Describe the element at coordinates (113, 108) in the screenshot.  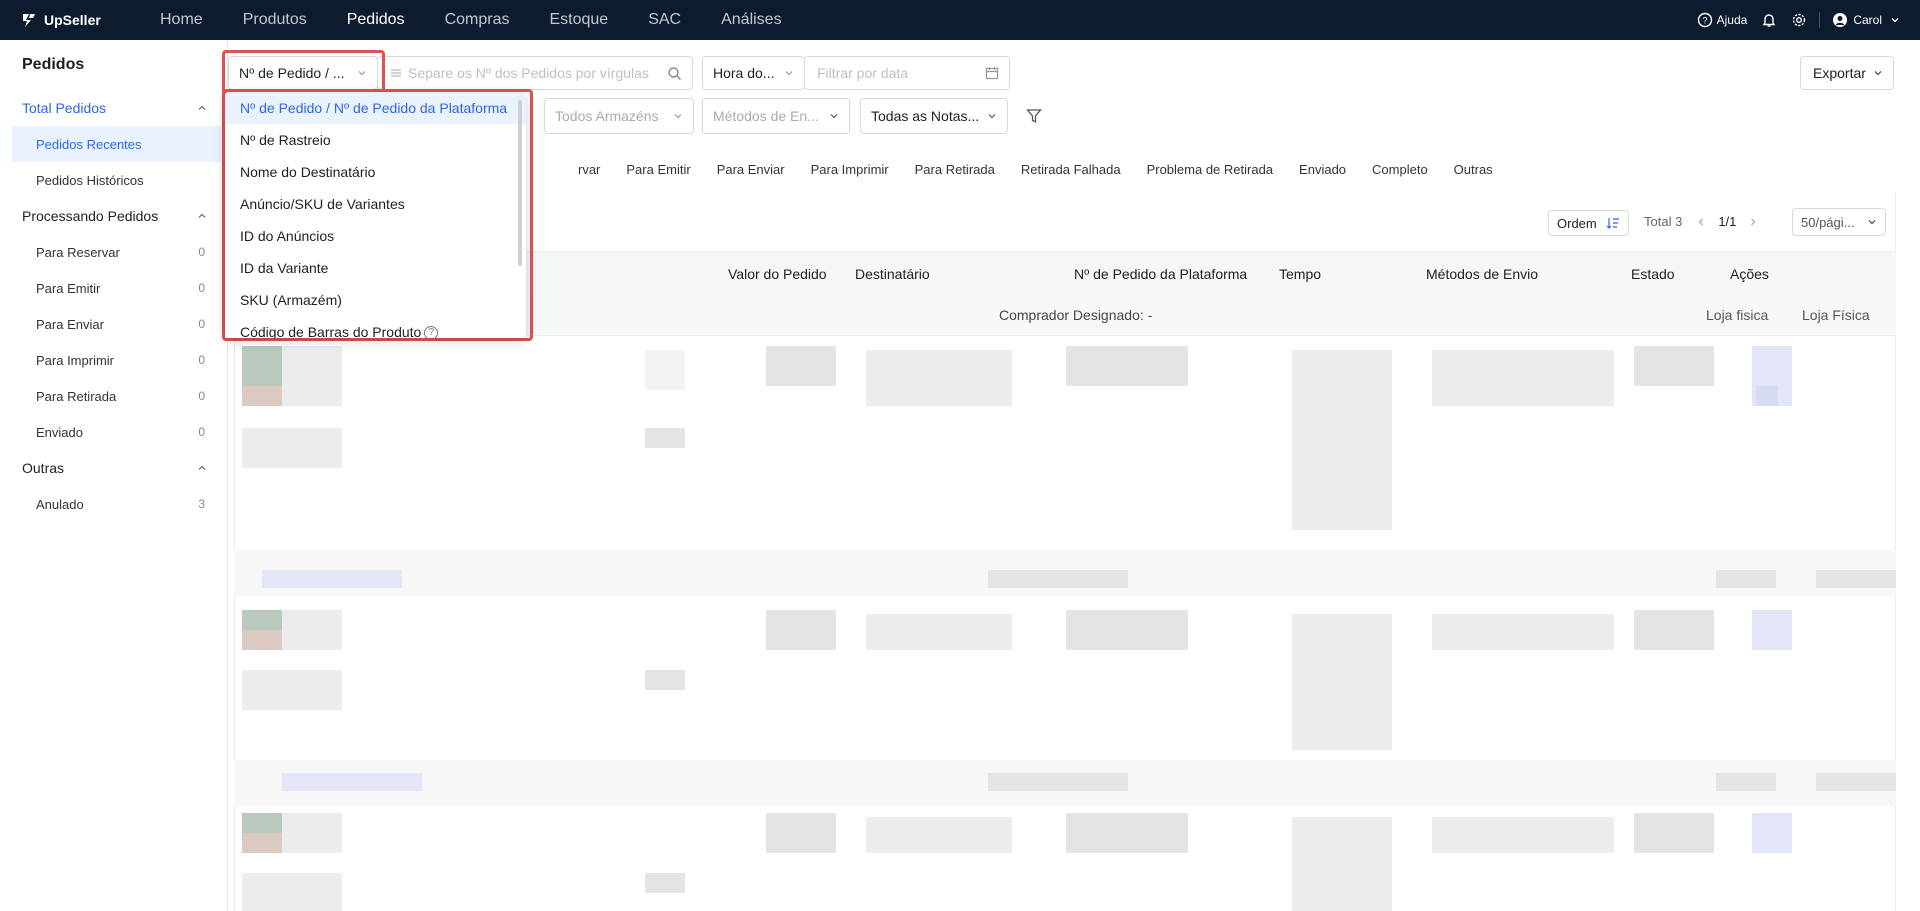
I see `sidebar-group-total-pedidos: Total Pedidos` at that location.